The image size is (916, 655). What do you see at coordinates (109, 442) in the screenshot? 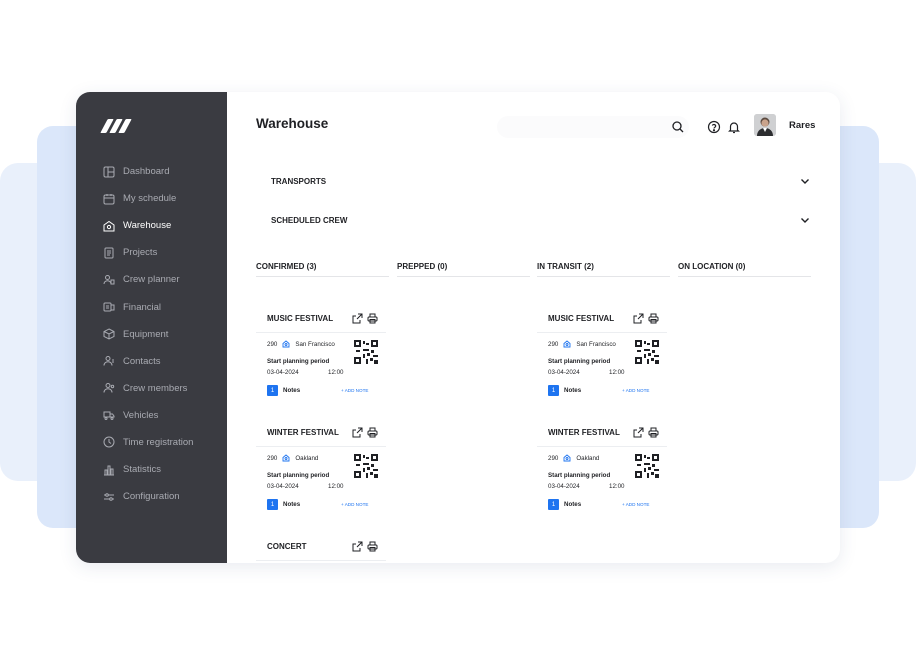
I see `clock-icon` at bounding box center [109, 442].